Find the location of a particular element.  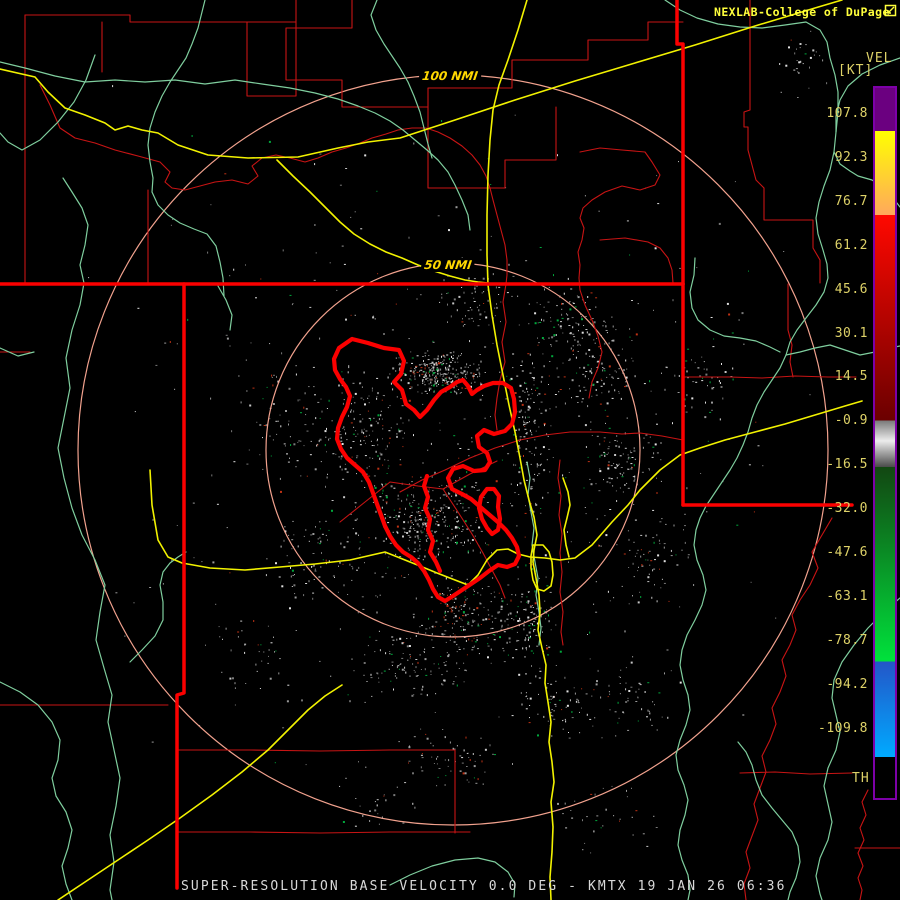

velocity-colorbar is located at coordinates (885, 443).